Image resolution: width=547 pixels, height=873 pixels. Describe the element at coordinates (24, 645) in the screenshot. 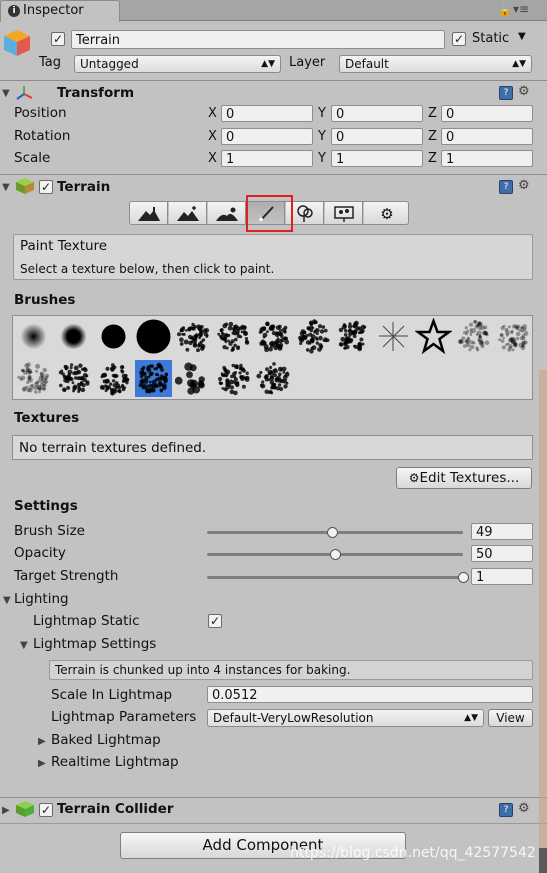

I see `lightmap-settings-foldout-icon: ▼` at that location.